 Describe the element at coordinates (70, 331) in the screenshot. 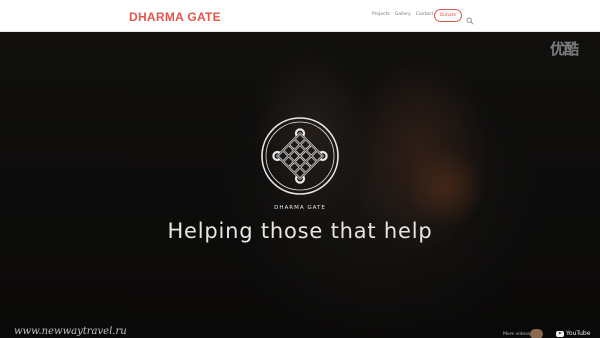

I see `site-watermark: www.newwaytravel.ru` at that location.